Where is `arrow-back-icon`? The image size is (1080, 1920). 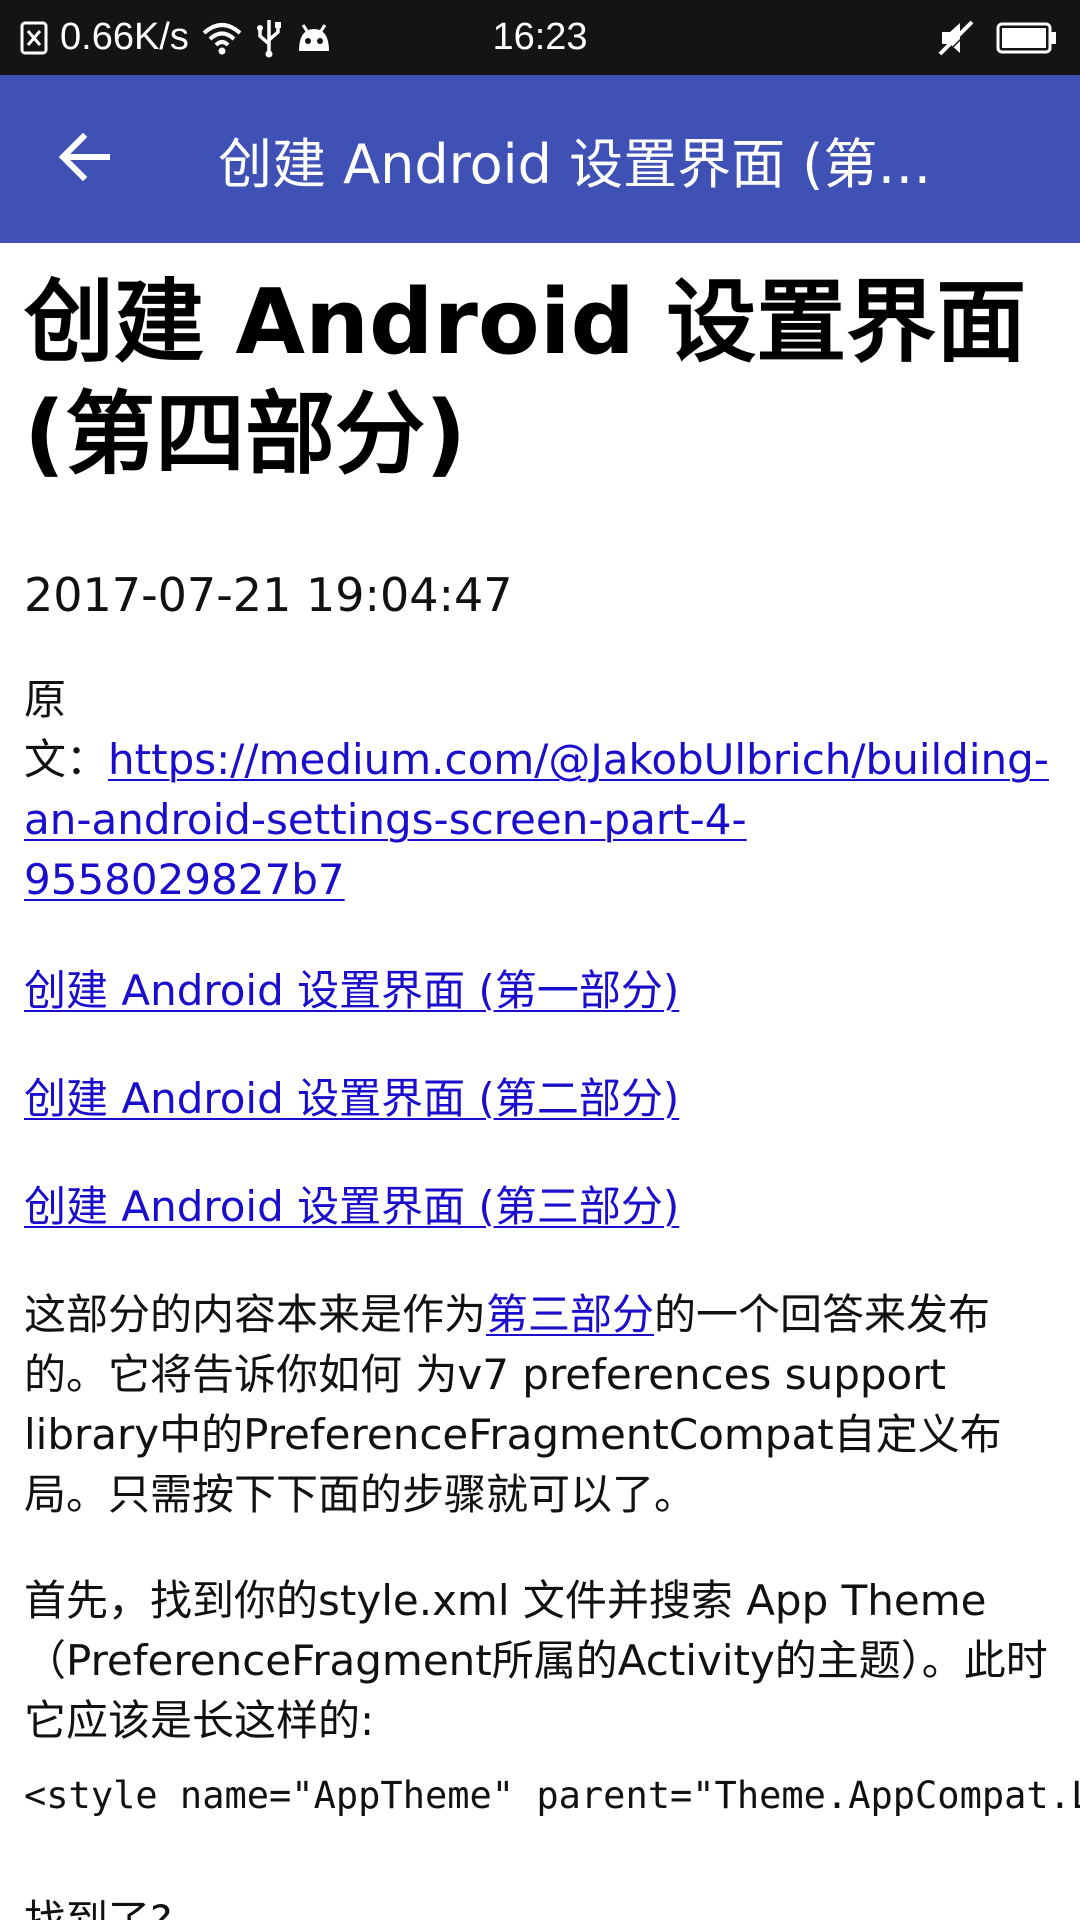 arrow-back-icon is located at coordinates (84, 159).